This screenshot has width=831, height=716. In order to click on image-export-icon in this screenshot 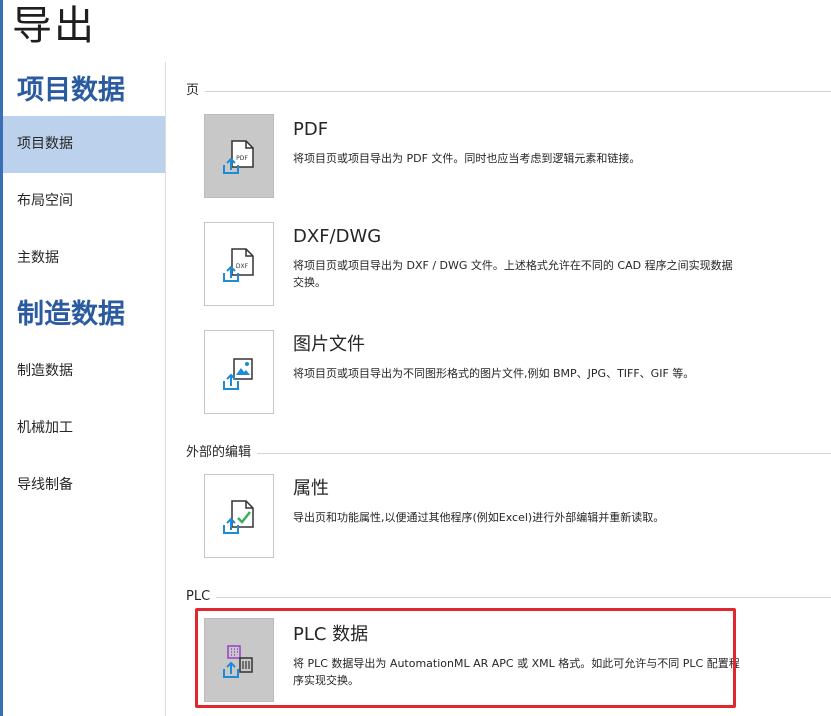, I will do `click(238, 374)`.